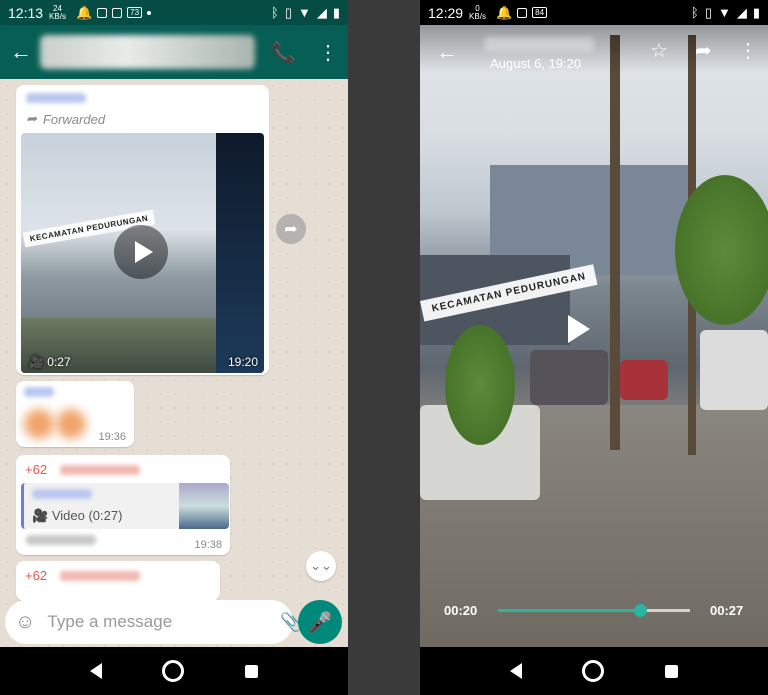 This screenshot has width=768, height=695. I want to click on message-input, so click(158, 622).